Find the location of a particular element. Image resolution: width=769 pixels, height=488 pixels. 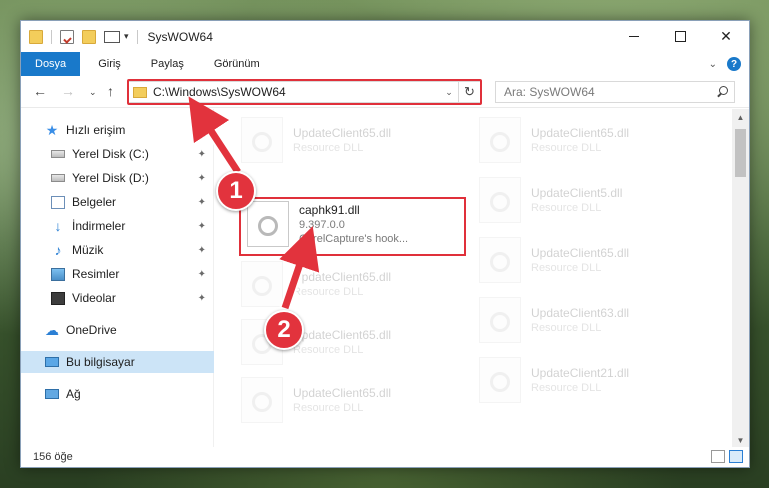

sidebar-item-local-disk-d: Yerel Disk (D:) ✦ is located at coordinates (117, 178).